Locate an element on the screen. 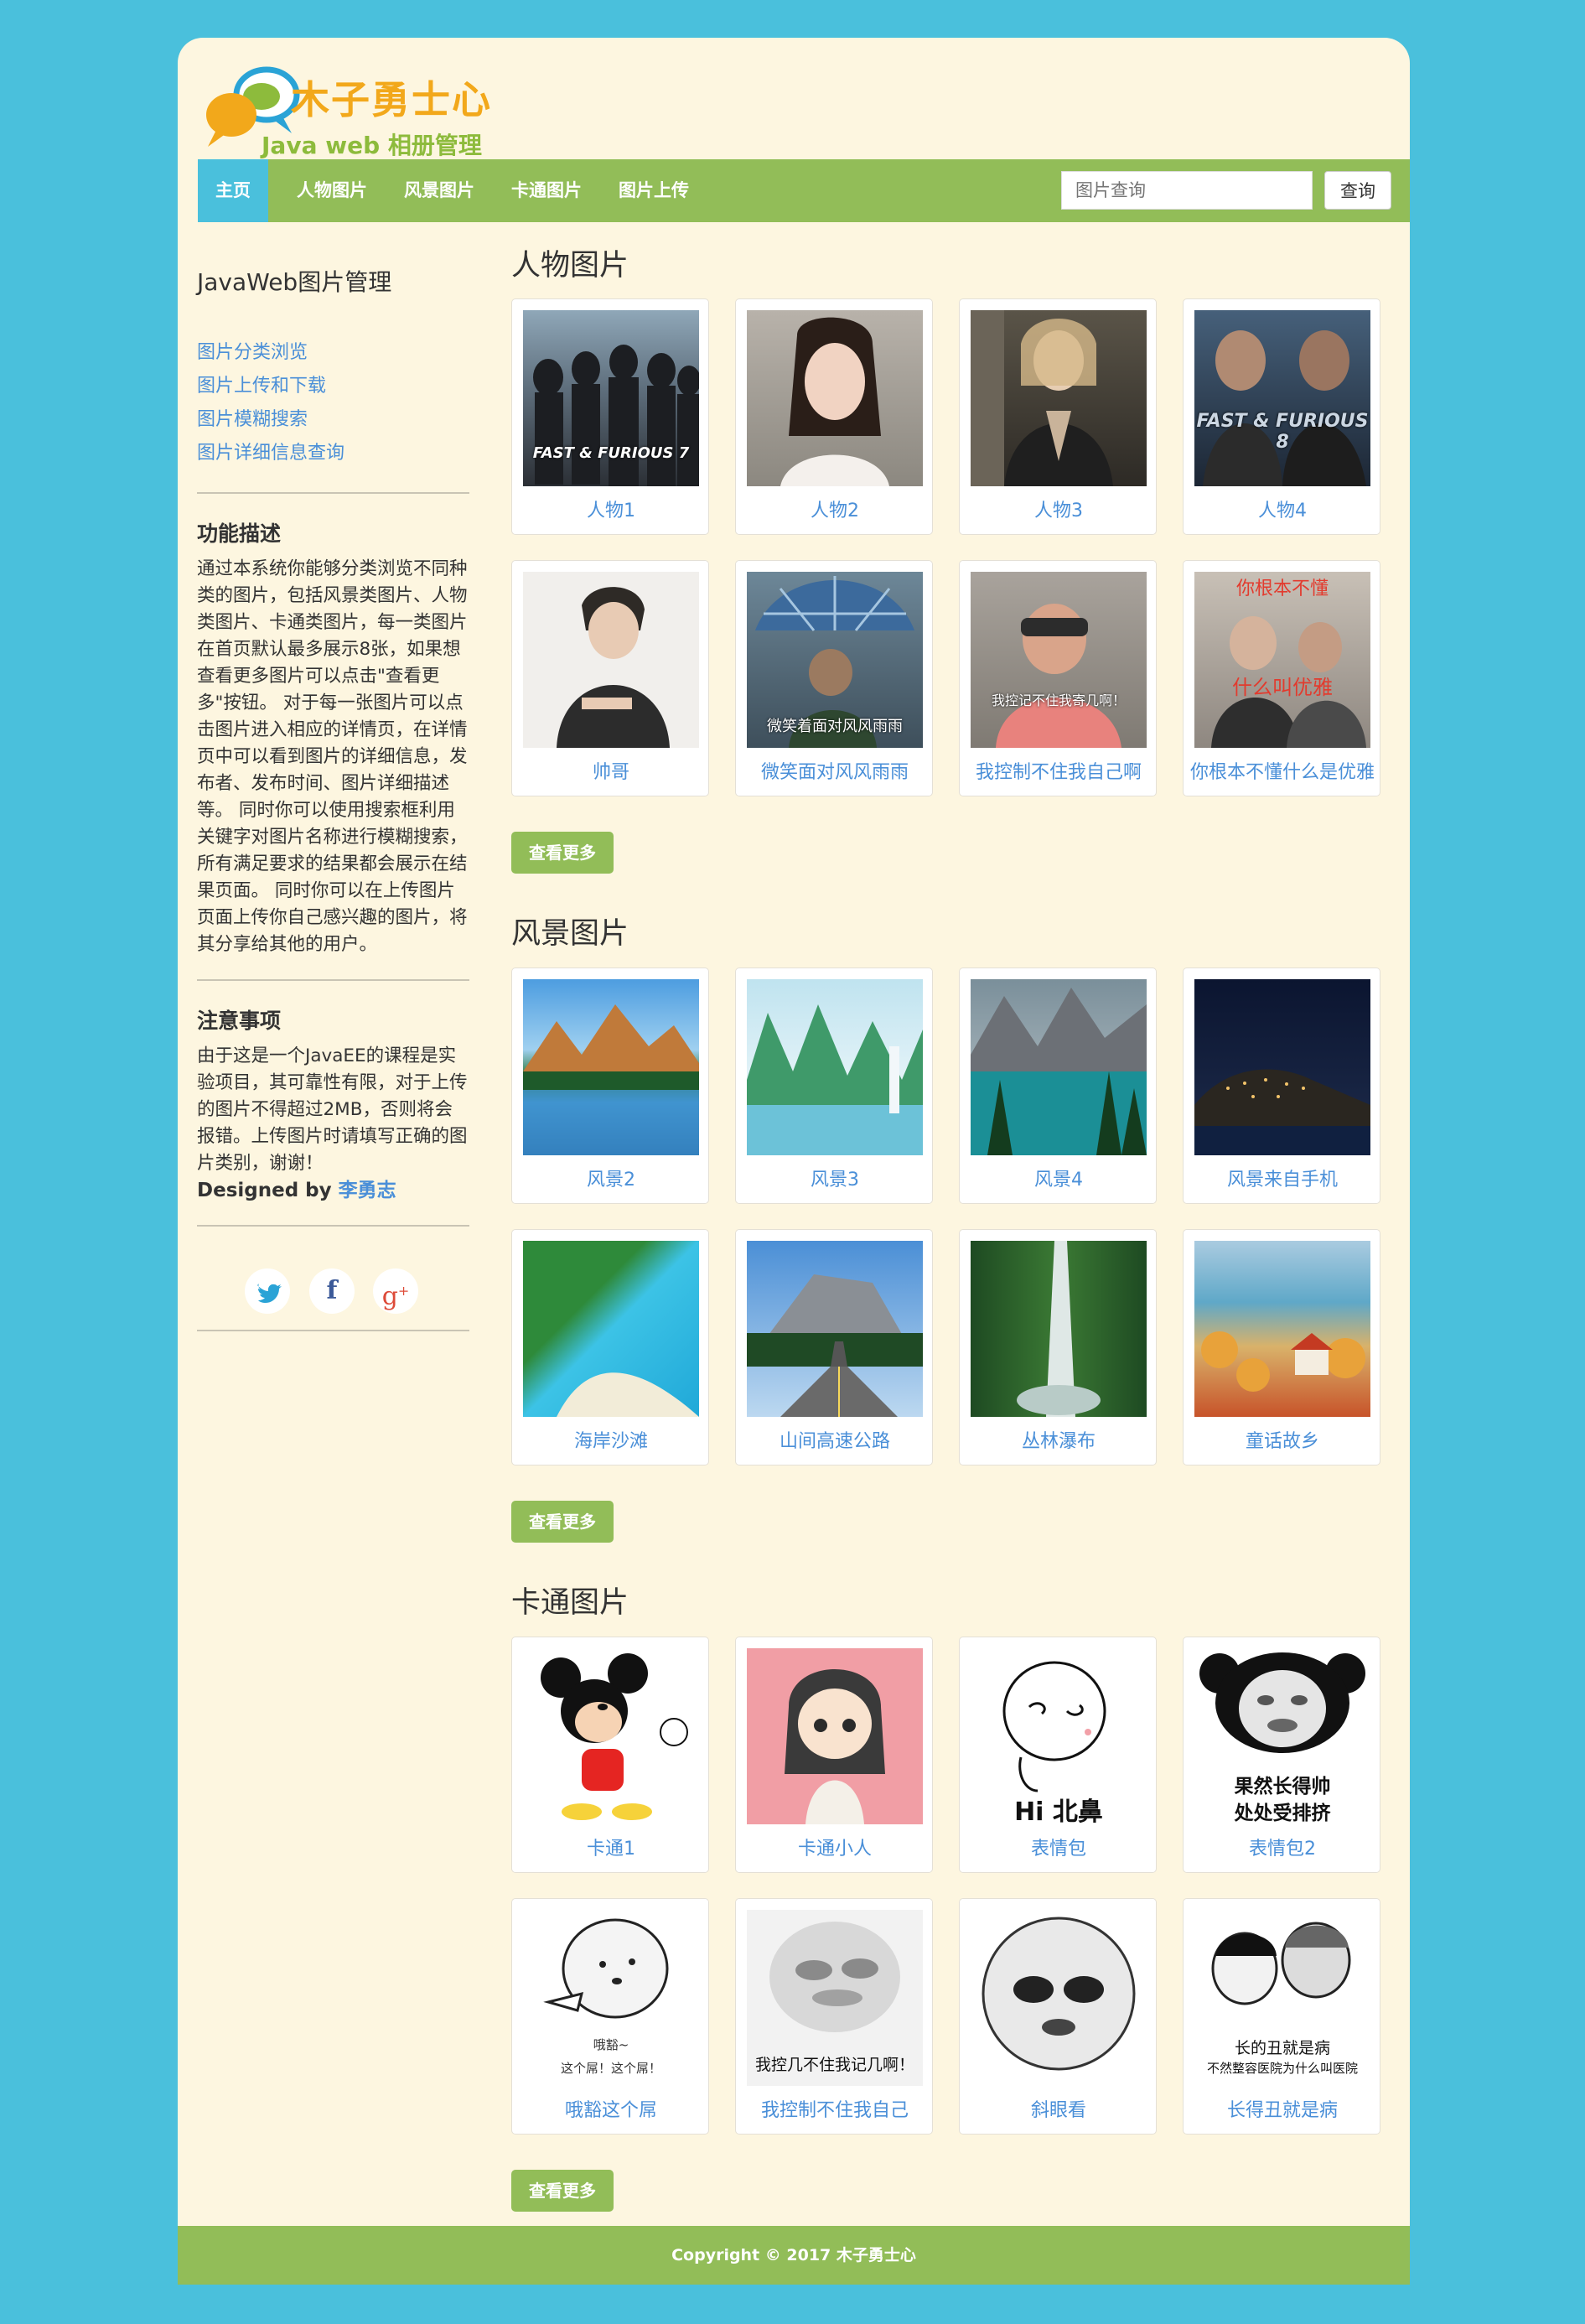 Image resolution: width=1585 pixels, height=2324 pixels. photo-caption: 人物1 is located at coordinates (611, 508).